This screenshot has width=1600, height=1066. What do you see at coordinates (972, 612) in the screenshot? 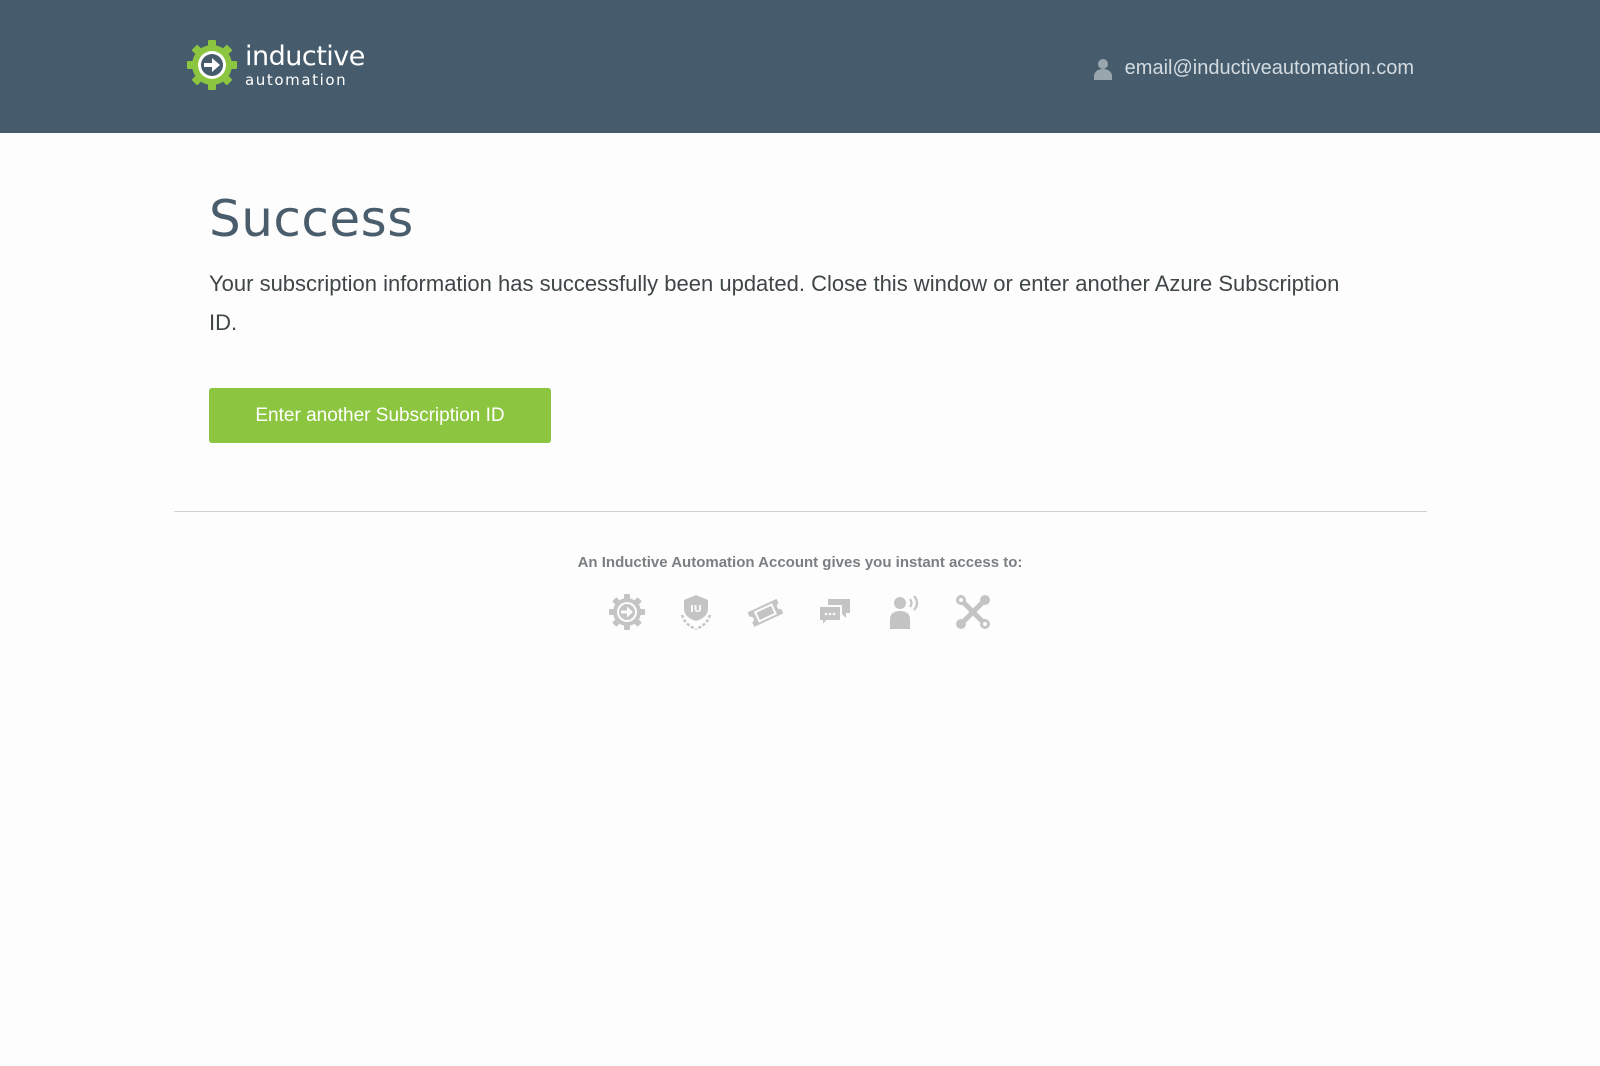
I see `tools-icon` at bounding box center [972, 612].